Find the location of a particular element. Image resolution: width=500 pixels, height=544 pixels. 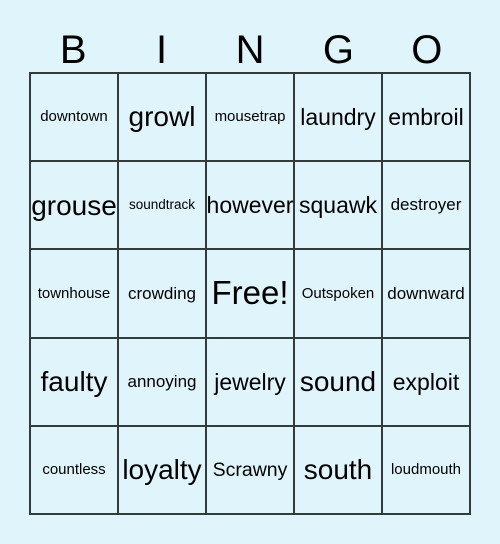

bingo-cell-g2: squawk is located at coordinates (339, 206).